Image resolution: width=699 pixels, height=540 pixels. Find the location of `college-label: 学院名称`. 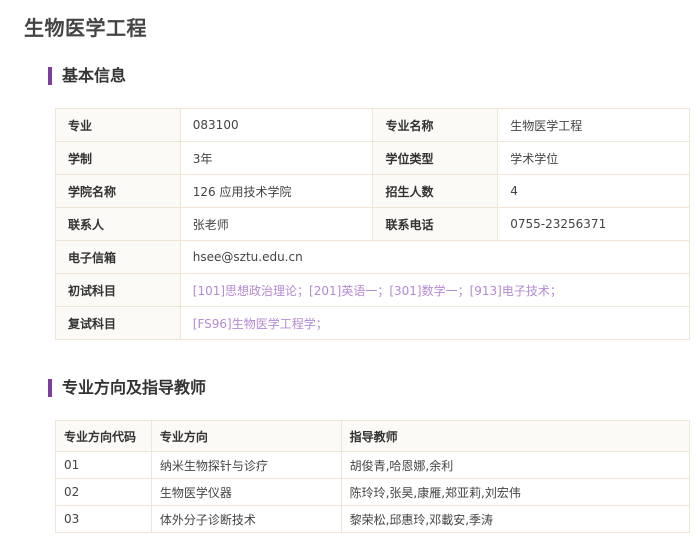

college-label: 学院名称 is located at coordinates (118, 191).